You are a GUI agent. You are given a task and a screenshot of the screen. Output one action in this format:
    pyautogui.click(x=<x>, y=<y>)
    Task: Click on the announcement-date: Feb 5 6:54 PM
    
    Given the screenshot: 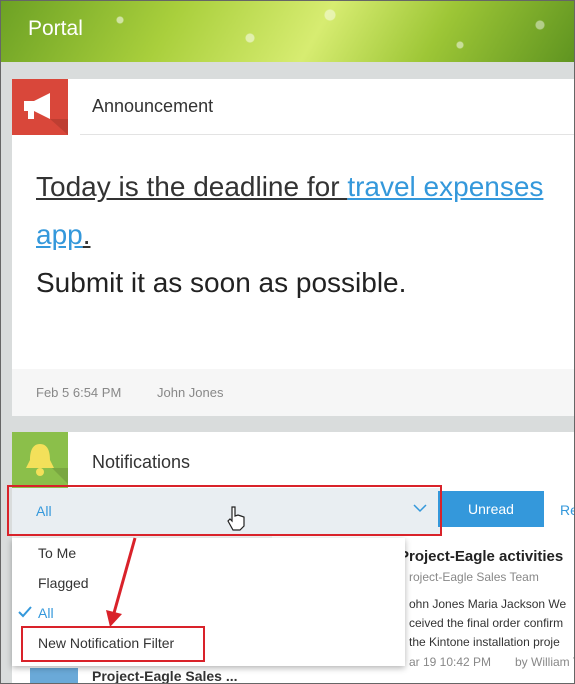 What is the action you would take?
    pyautogui.click(x=79, y=392)
    